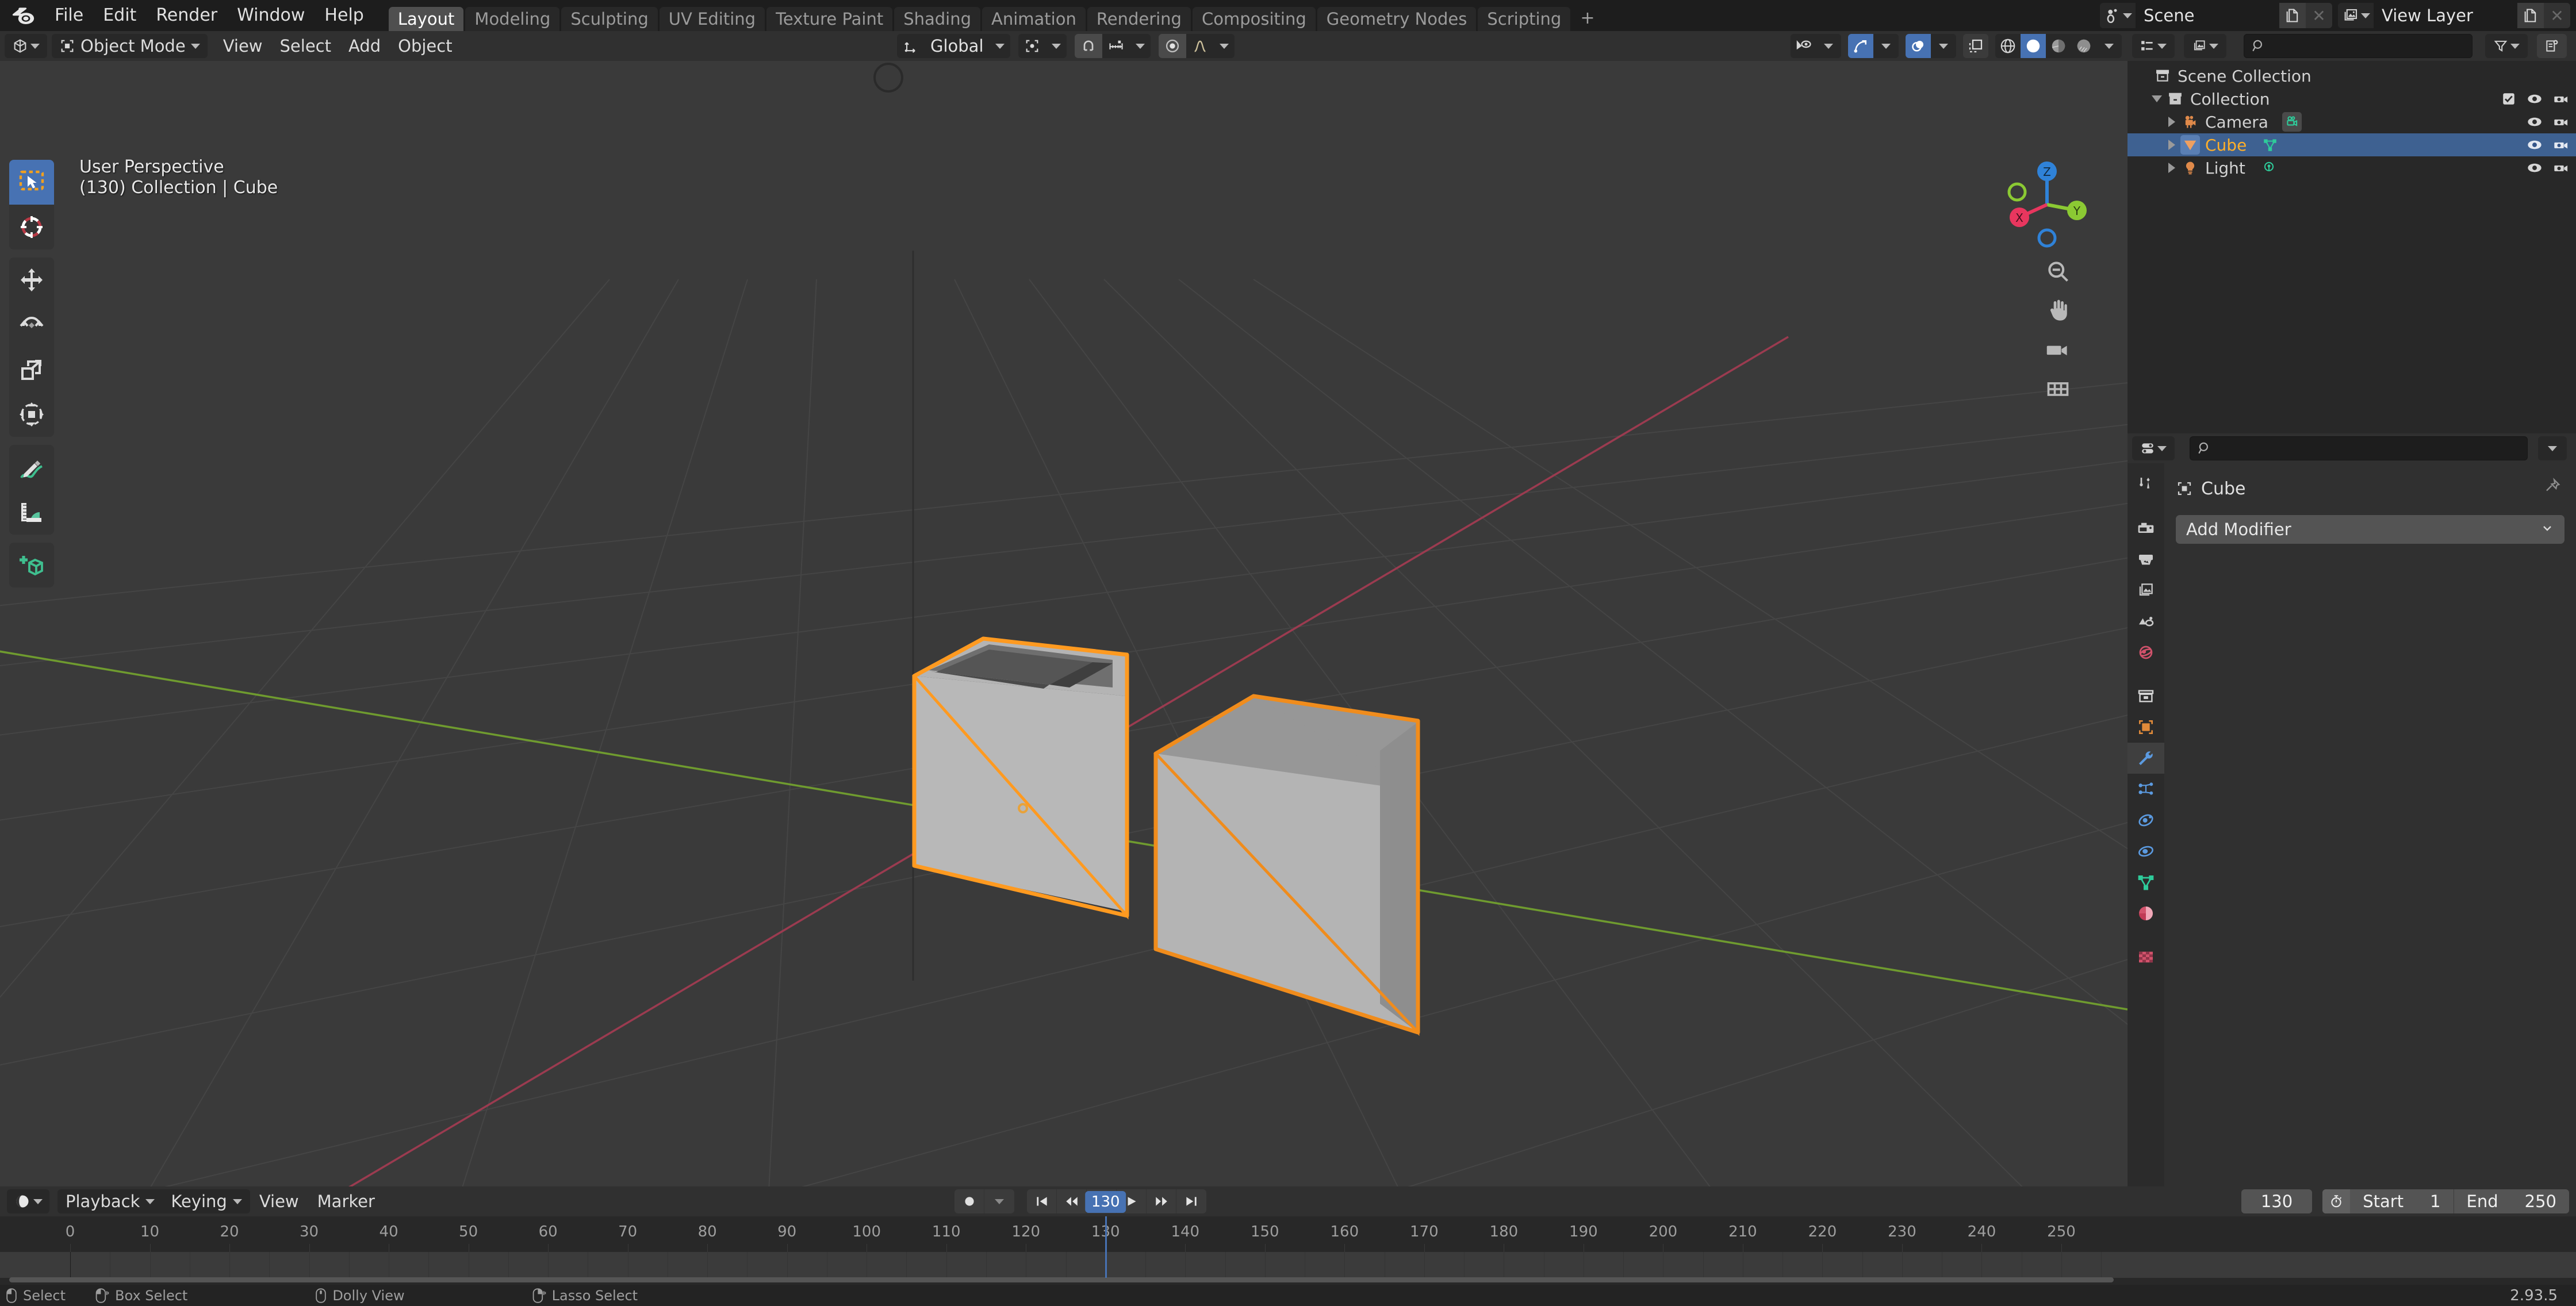  Describe the element at coordinates (2336, 1201) in the screenshot. I see `stopwatch-icon` at that location.